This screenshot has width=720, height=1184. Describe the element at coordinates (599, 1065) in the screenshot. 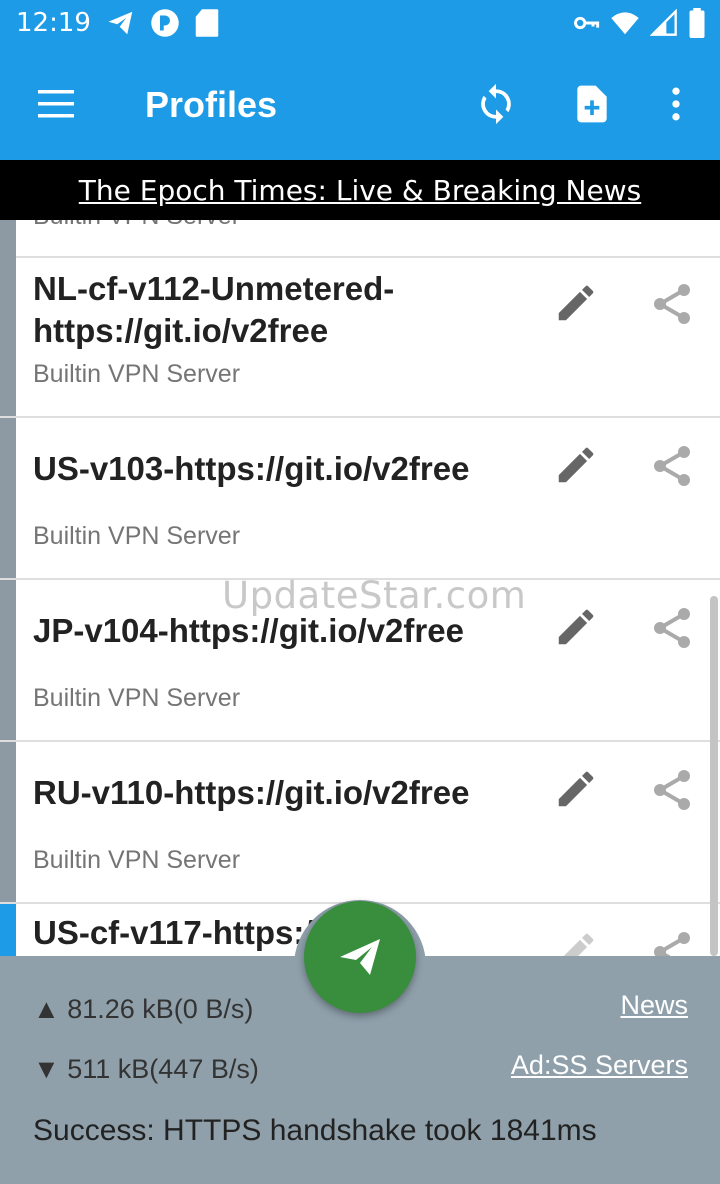

I see `ss-servers-link: Ad:SS Servers` at that location.